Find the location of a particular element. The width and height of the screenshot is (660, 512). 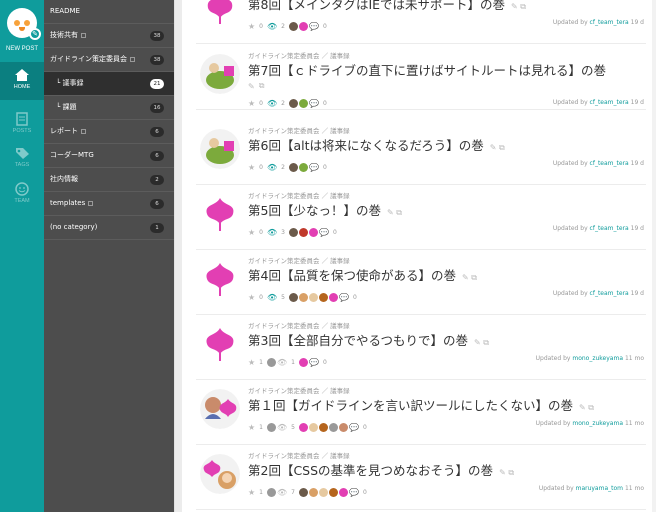

updater-link: maruyama_tom is located at coordinates (599, 488).